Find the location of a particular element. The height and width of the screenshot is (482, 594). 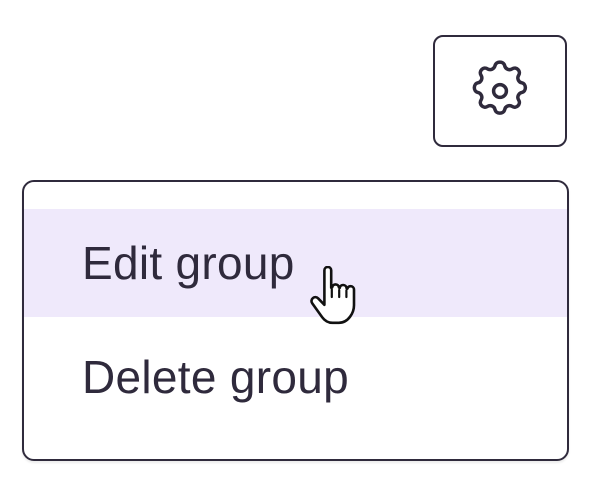

edit-group-label: Edit group is located at coordinates (188, 263).